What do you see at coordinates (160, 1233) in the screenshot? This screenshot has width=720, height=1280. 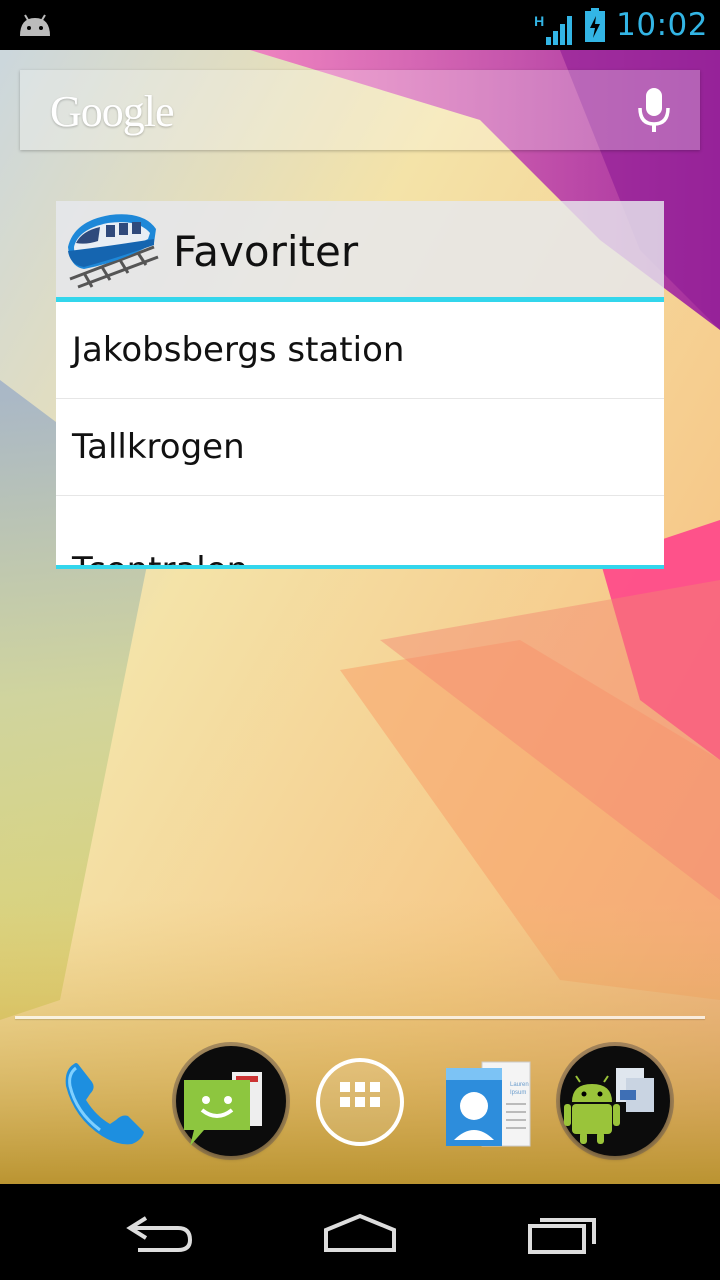 I see `back-icon` at bounding box center [160, 1233].